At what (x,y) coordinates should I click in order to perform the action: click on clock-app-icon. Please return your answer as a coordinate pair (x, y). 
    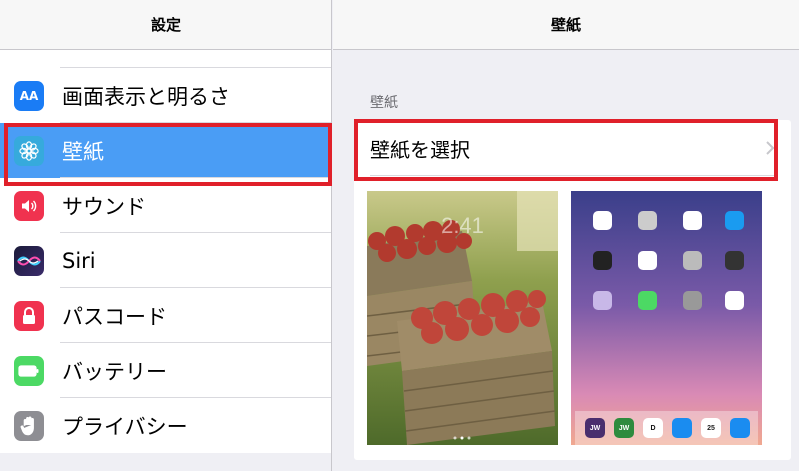
    Looking at the image, I should click on (692, 220).